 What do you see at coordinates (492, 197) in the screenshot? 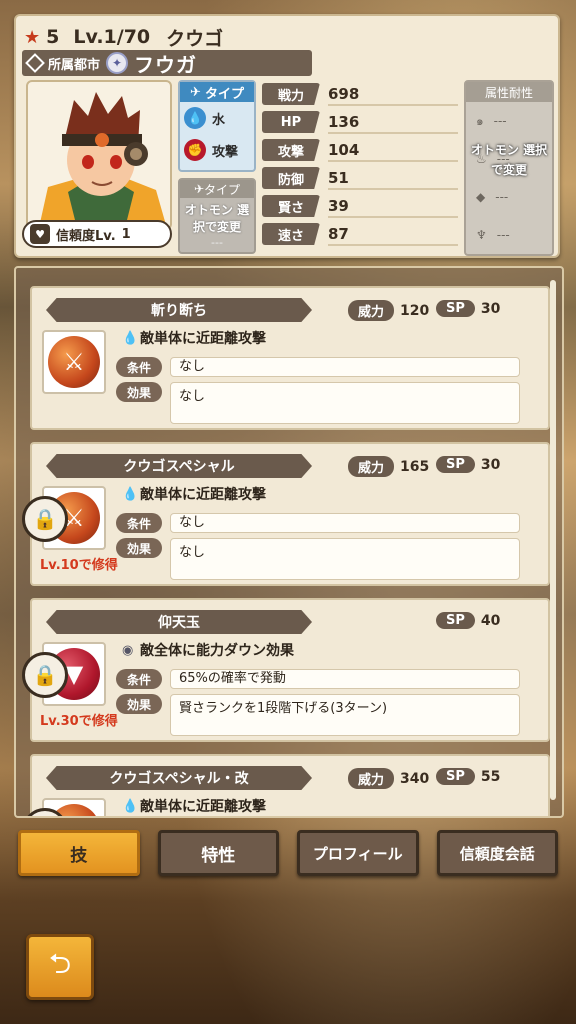
I see `resist-row: ◆ ---` at bounding box center [492, 197].